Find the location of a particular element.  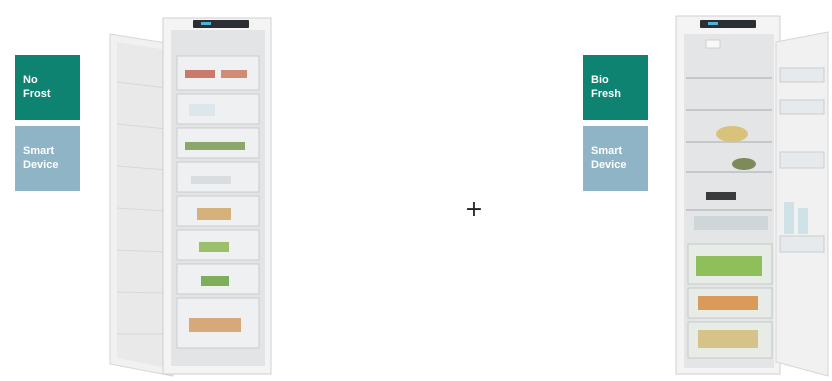

plus-sign: + is located at coordinates (474, 209).